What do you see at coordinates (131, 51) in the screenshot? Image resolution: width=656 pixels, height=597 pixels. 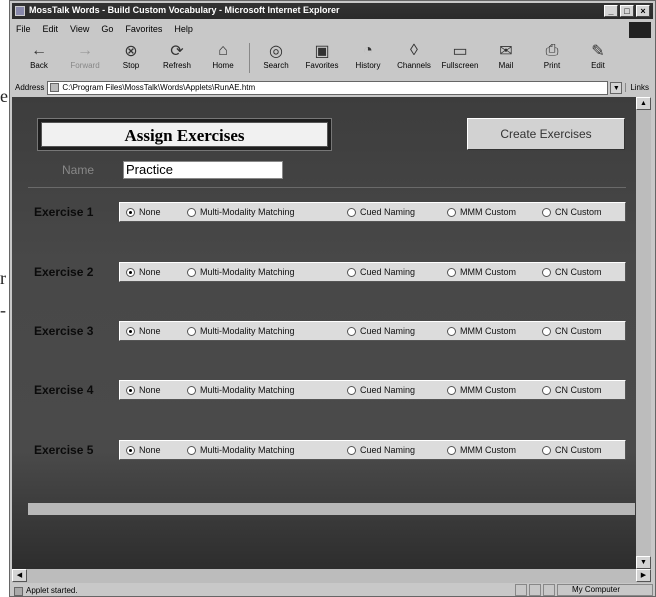 I see `stop-icon: ⊗` at bounding box center [131, 51].